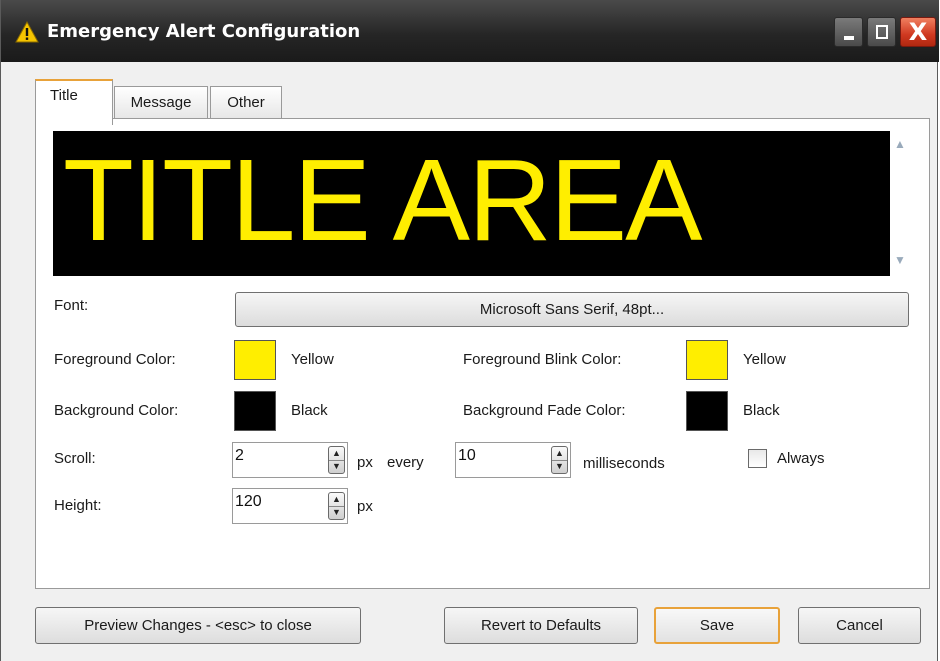  Describe the element at coordinates (764, 359) in the screenshot. I see `foreground-blink-color-name: Yellow` at that location.